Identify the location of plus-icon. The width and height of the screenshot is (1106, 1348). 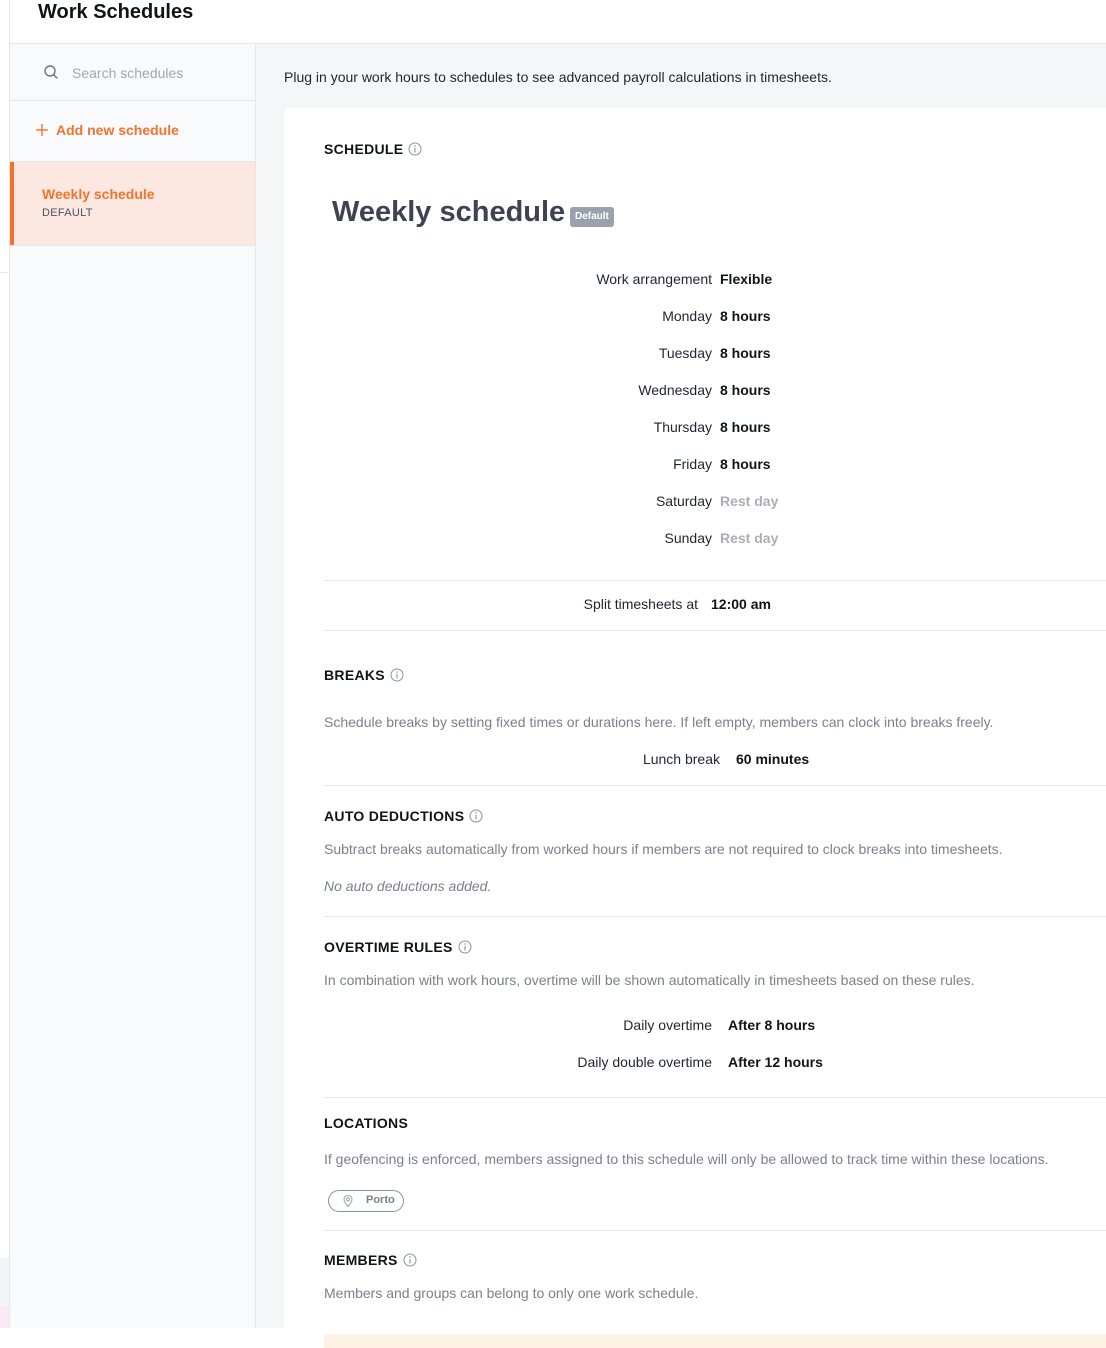
(42, 130).